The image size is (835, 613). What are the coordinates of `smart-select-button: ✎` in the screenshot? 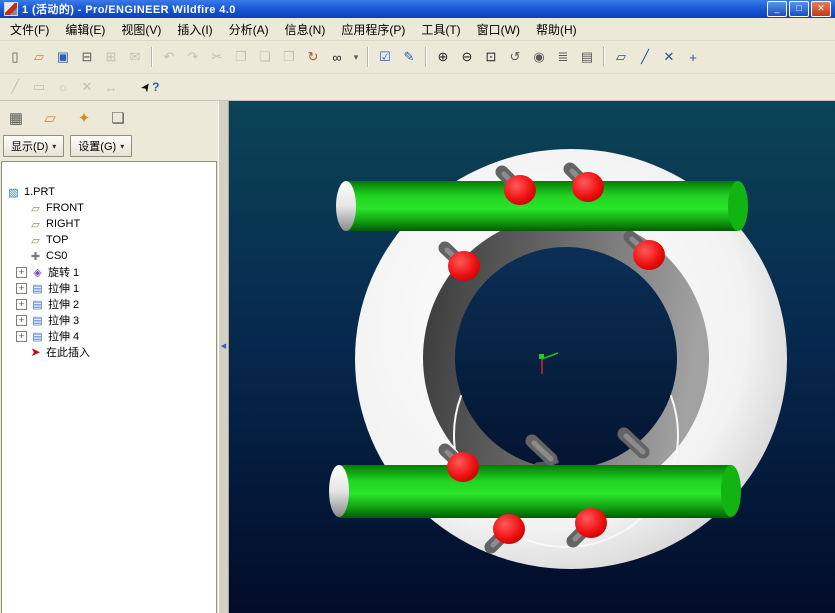 It's located at (409, 57).